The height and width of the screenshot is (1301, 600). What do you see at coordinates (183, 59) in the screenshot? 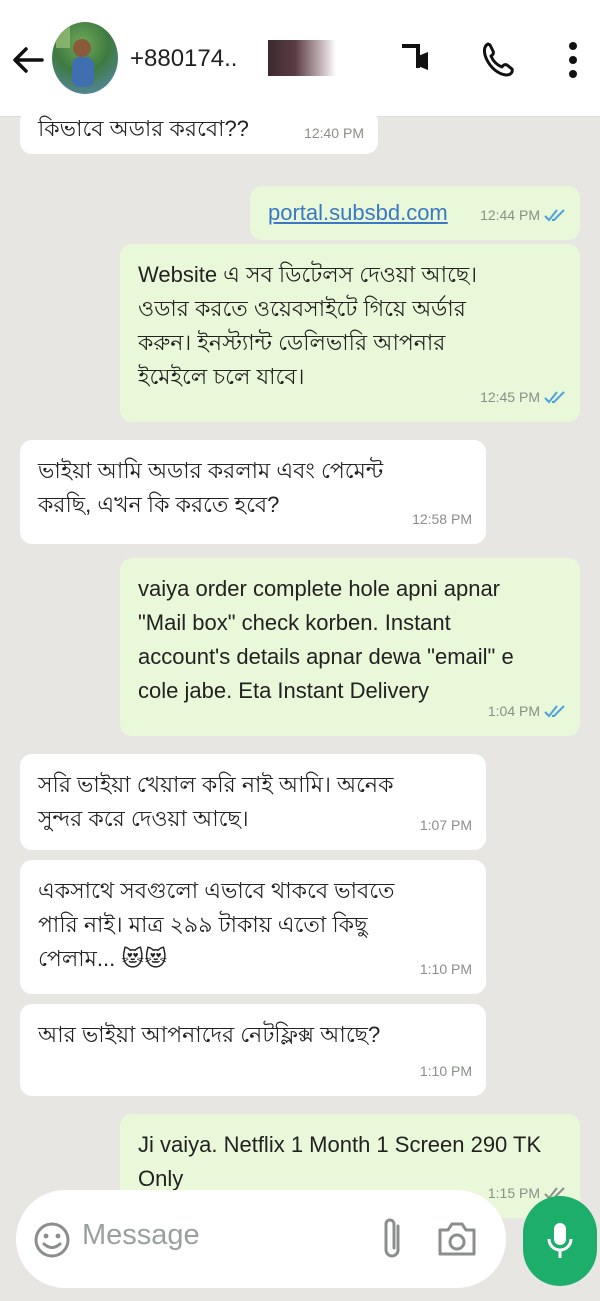
I see `contact-name: +880174..` at bounding box center [183, 59].